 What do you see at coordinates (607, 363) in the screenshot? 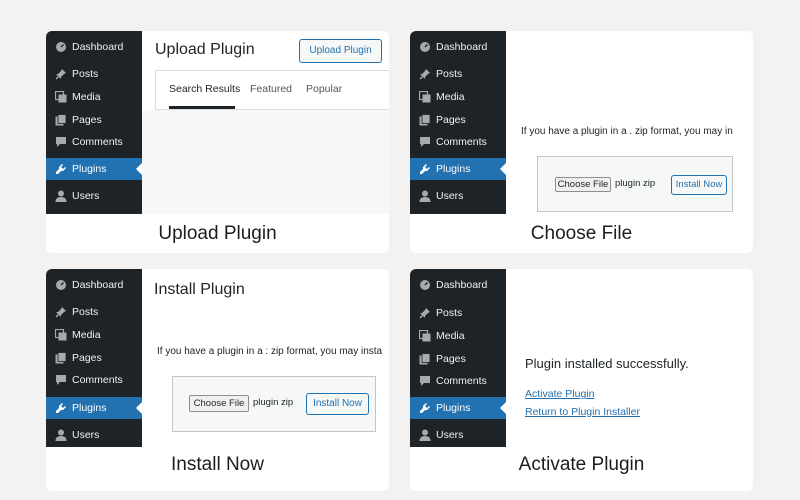
I see `success-message: Plugin installed successfully.` at bounding box center [607, 363].